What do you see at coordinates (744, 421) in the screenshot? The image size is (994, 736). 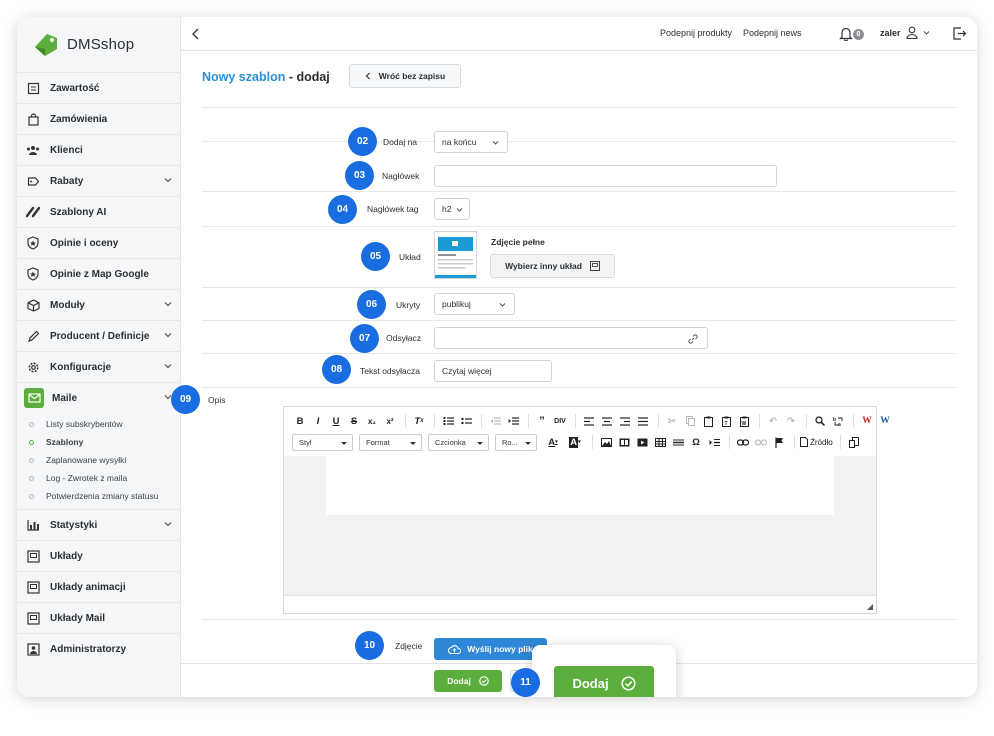 I see `paste-word-icon: W` at bounding box center [744, 421].